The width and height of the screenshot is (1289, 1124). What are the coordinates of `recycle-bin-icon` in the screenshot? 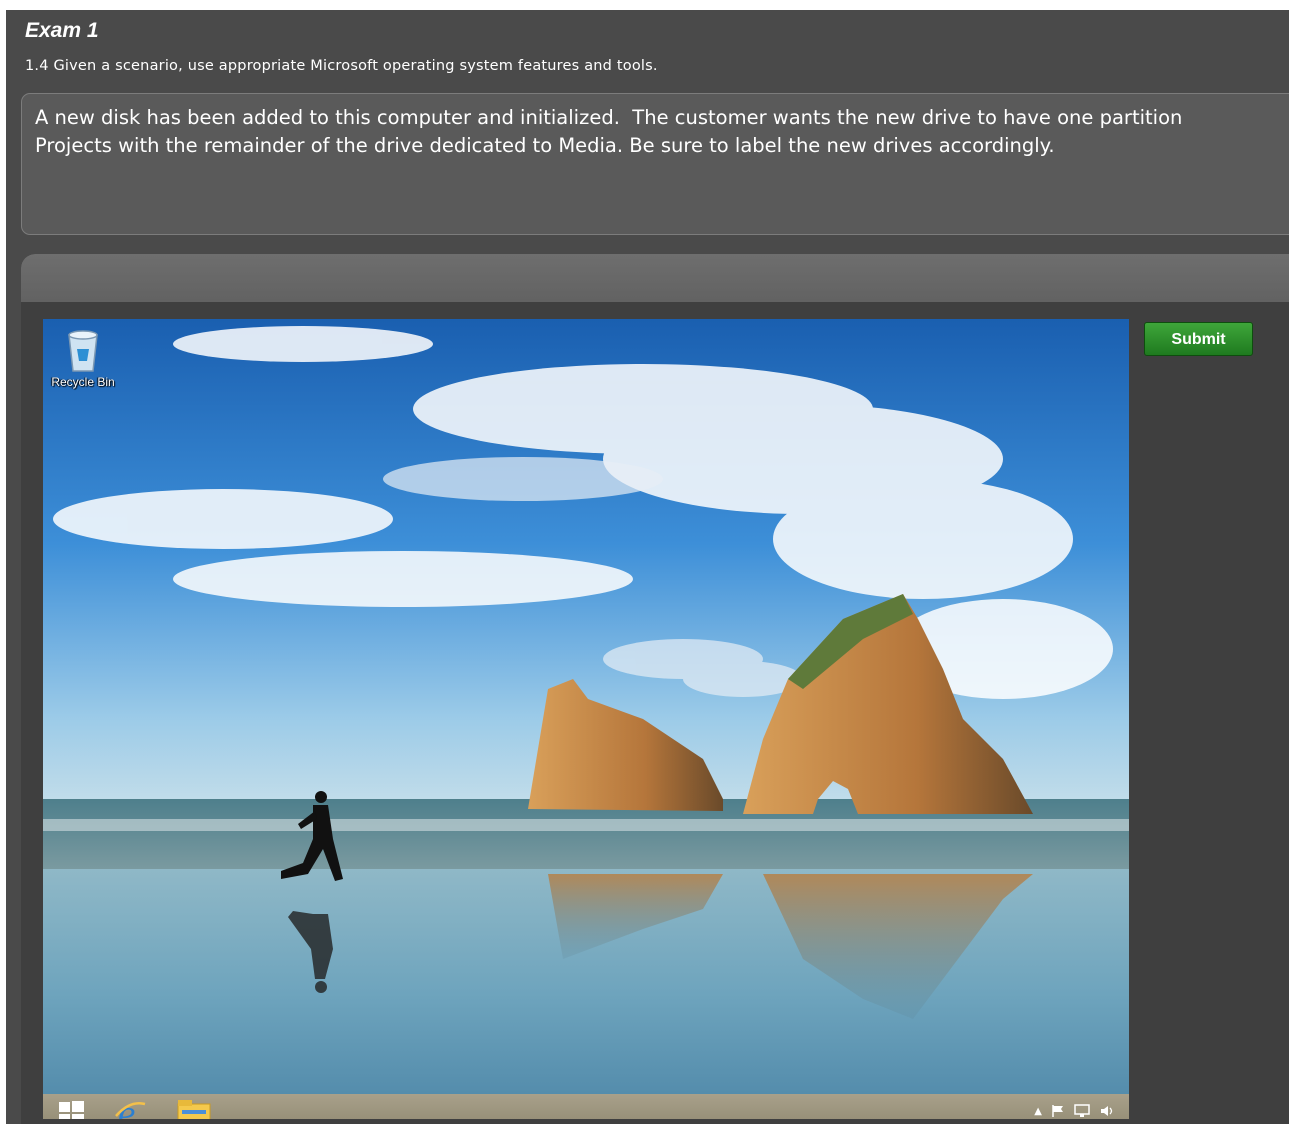 It's located at (83, 351).